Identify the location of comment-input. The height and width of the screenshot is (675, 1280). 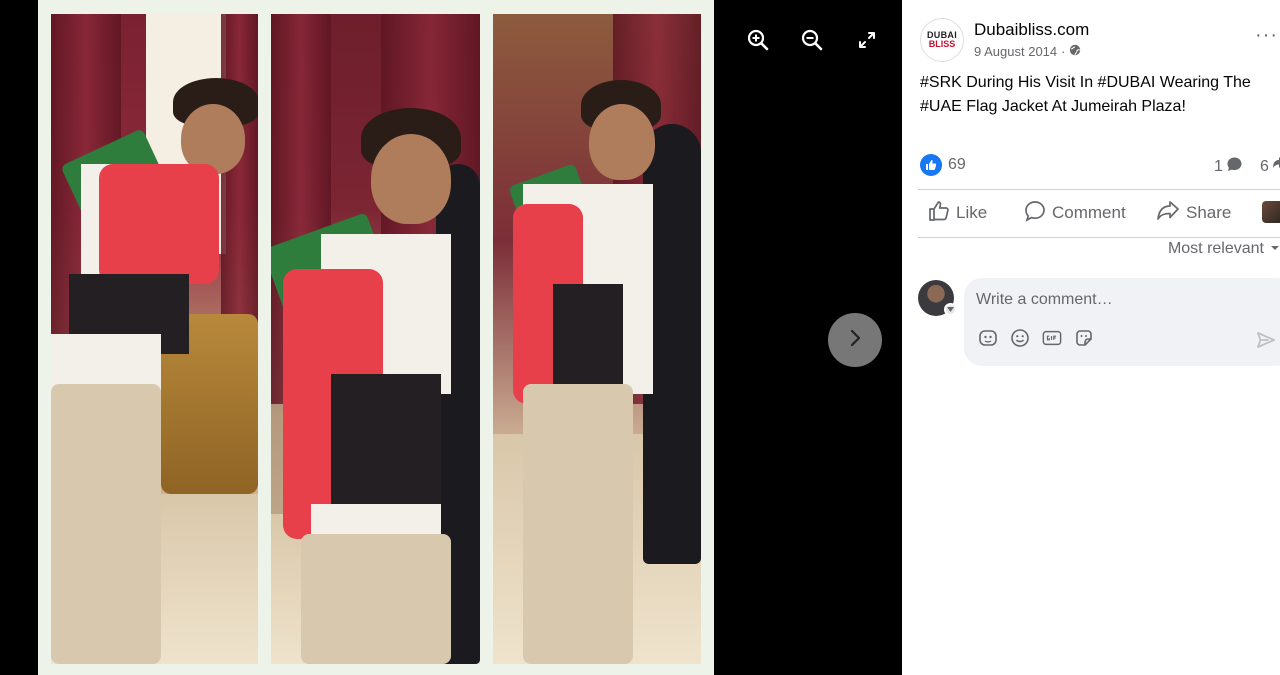
(1121, 300).